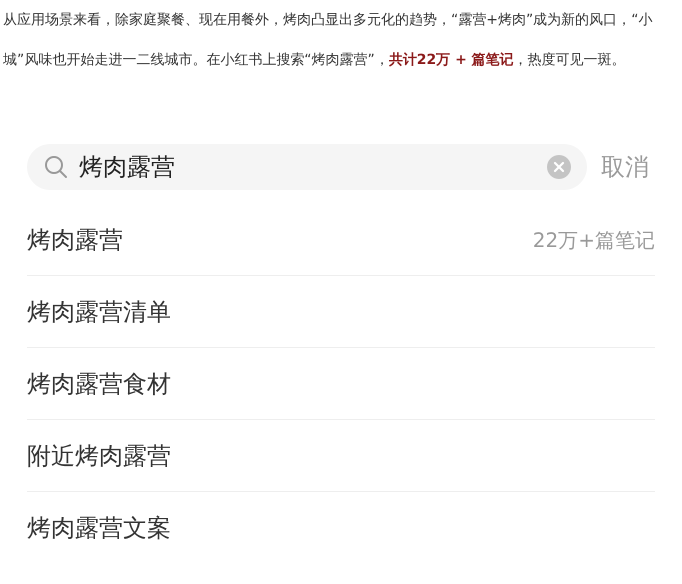 The height and width of the screenshot is (584, 682). What do you see at coordinates (75, 240) in the screenshot?
I see `suggestion-item: 烤肉露营` at bounding box center [75, 240].